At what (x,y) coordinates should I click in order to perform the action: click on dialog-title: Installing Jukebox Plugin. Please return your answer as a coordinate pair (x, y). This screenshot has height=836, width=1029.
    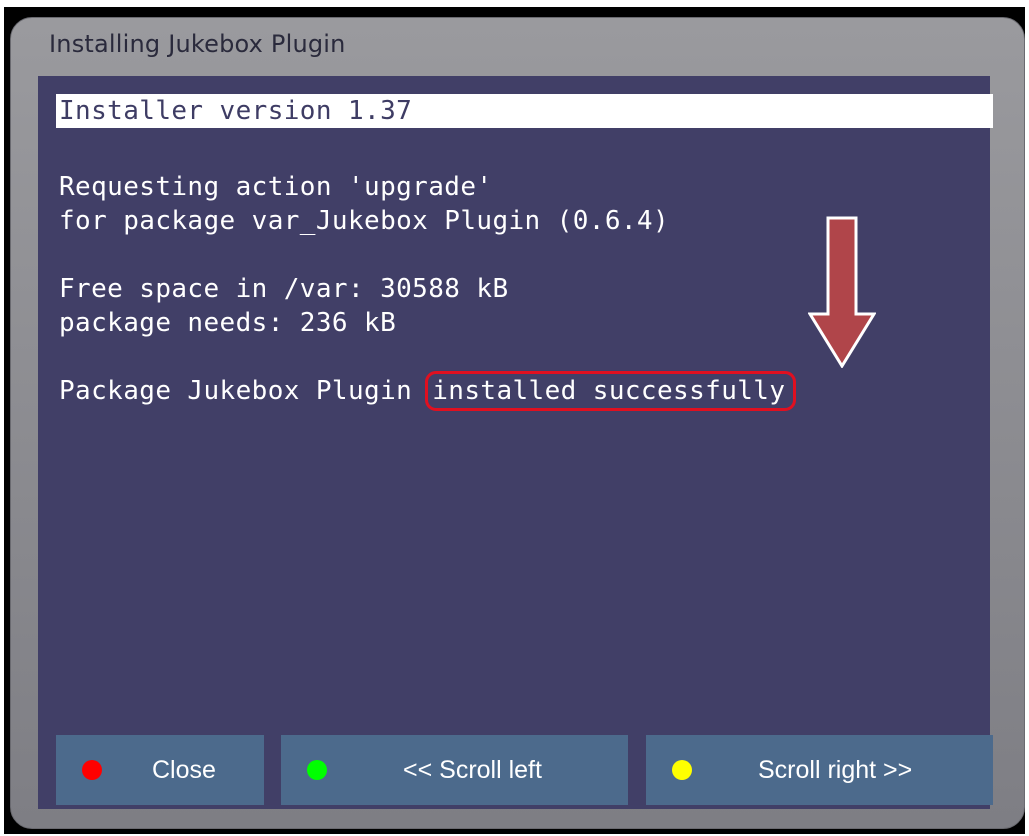
    Looking at the image, I should click on (197, 44).